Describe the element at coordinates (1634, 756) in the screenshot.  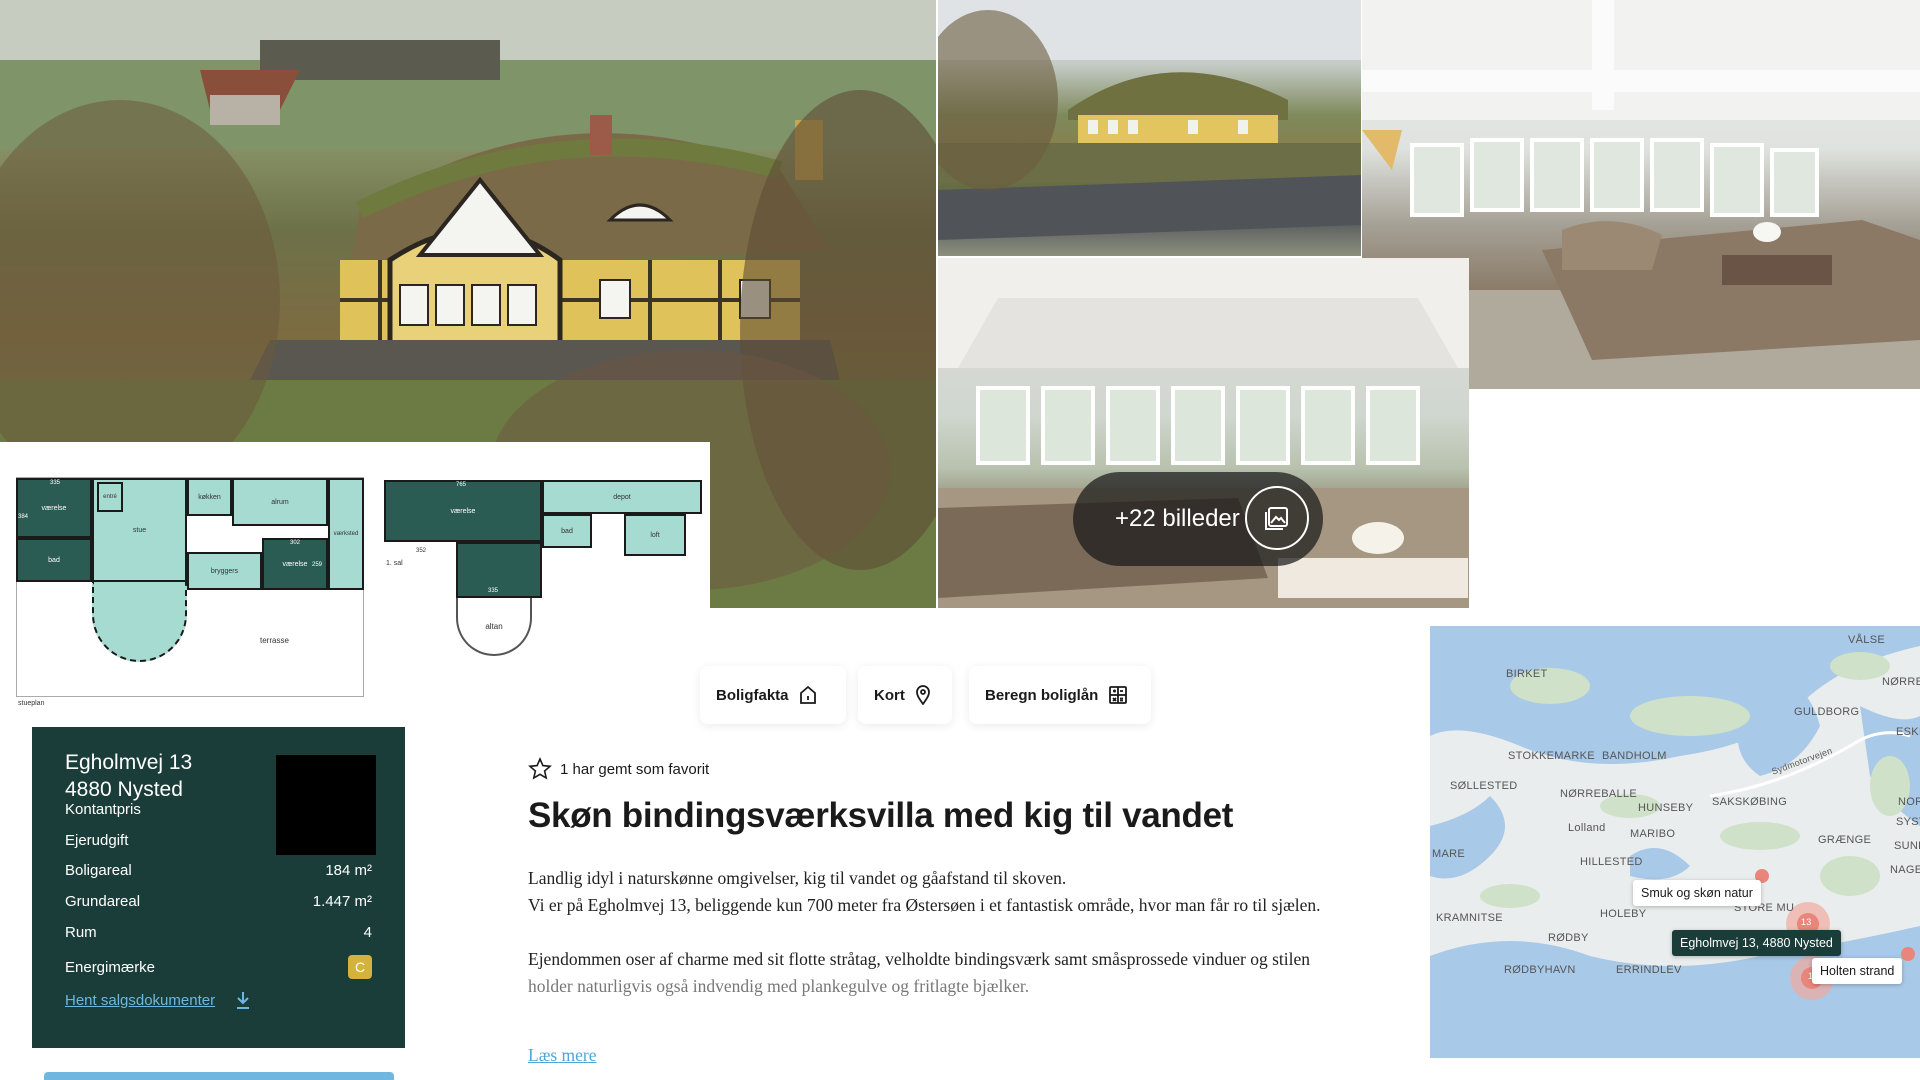
I see `map-label-bandholm: BANDHOLM` at that location.